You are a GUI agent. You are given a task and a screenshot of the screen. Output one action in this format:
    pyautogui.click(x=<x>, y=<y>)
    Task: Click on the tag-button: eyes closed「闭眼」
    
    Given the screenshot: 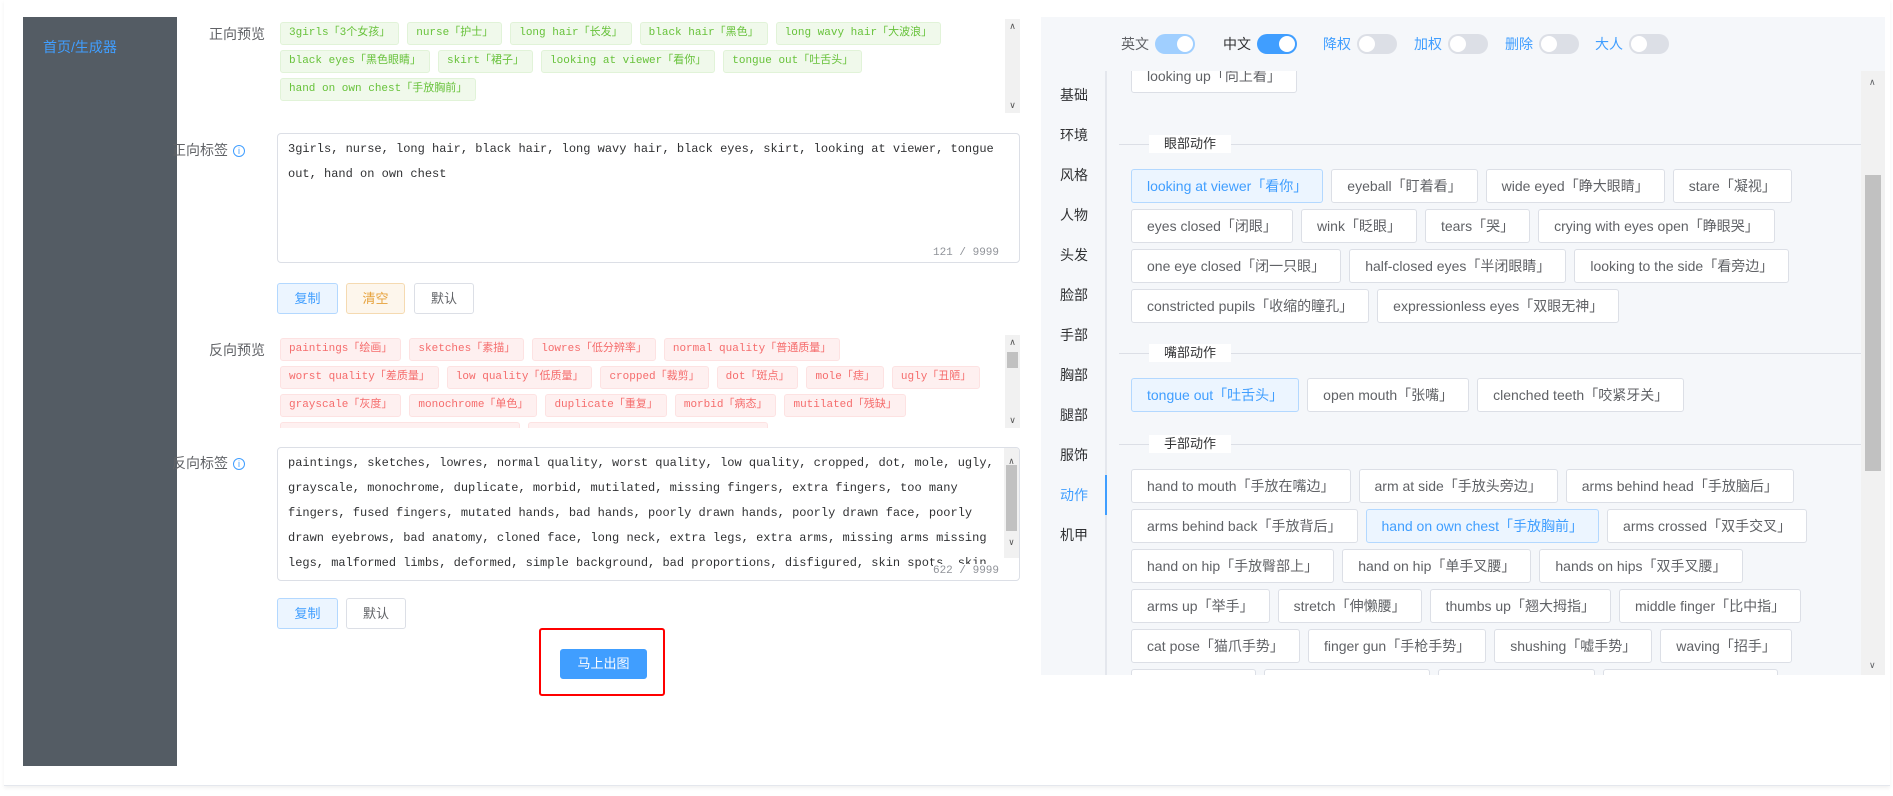 What is the action you would take?
    pyautogui.click(x=1212, y=226)
    